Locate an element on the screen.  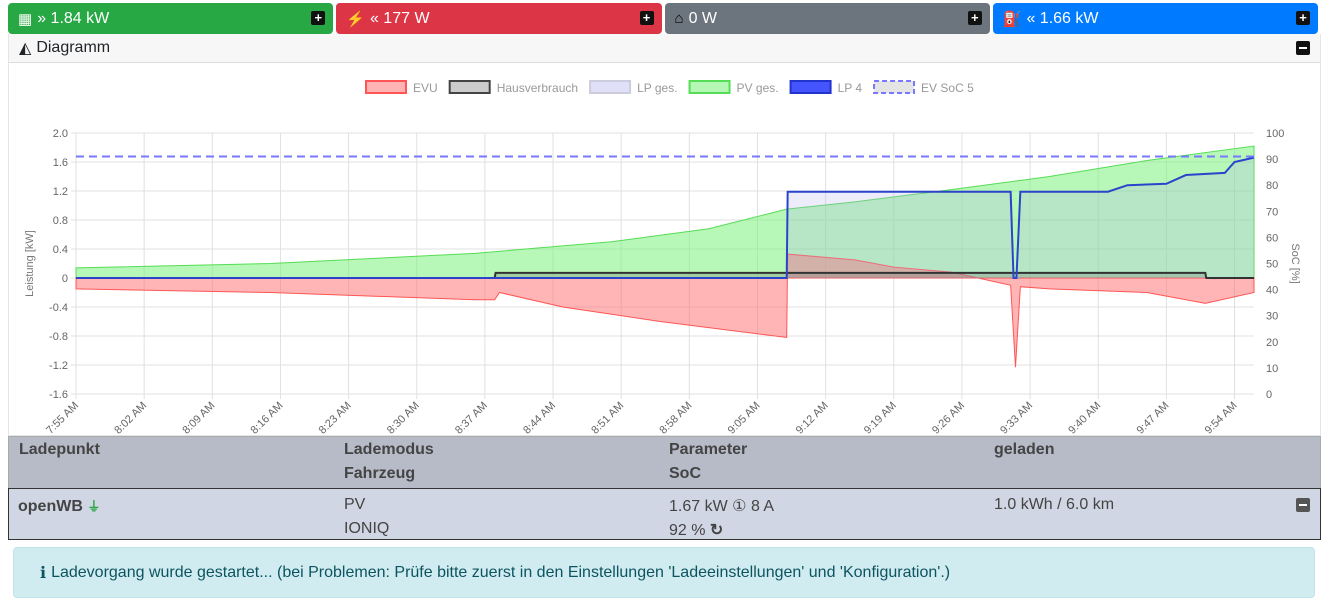
legend-label: EVU is located at coordinates (425, 88).